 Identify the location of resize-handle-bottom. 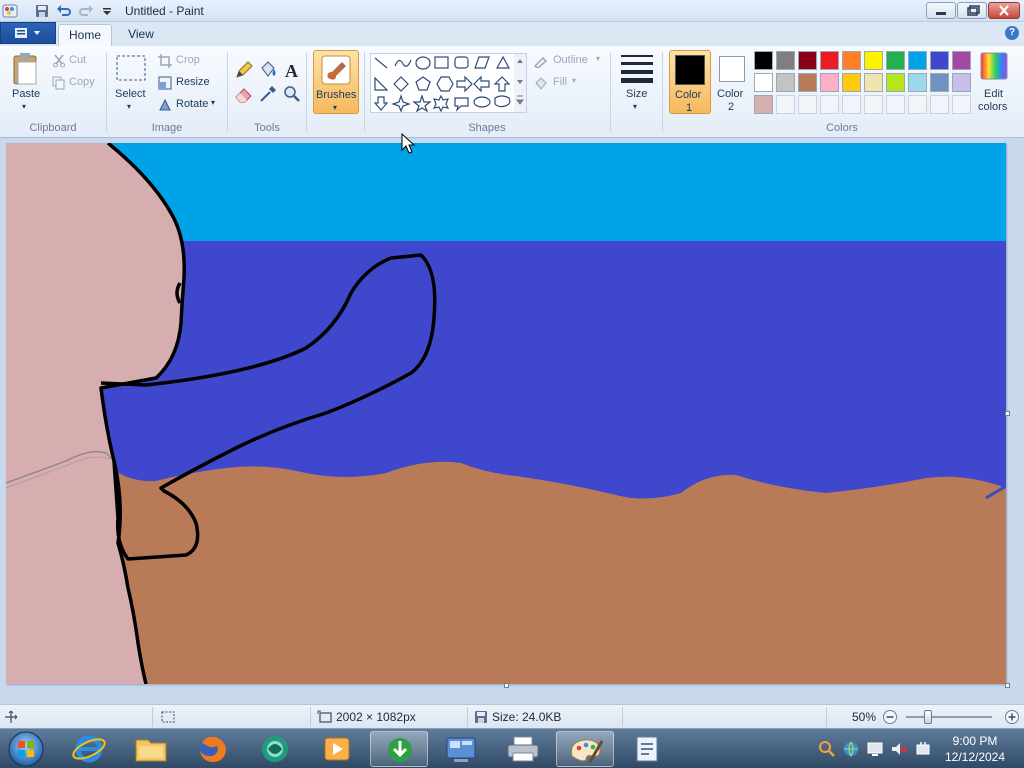
(506, 685).